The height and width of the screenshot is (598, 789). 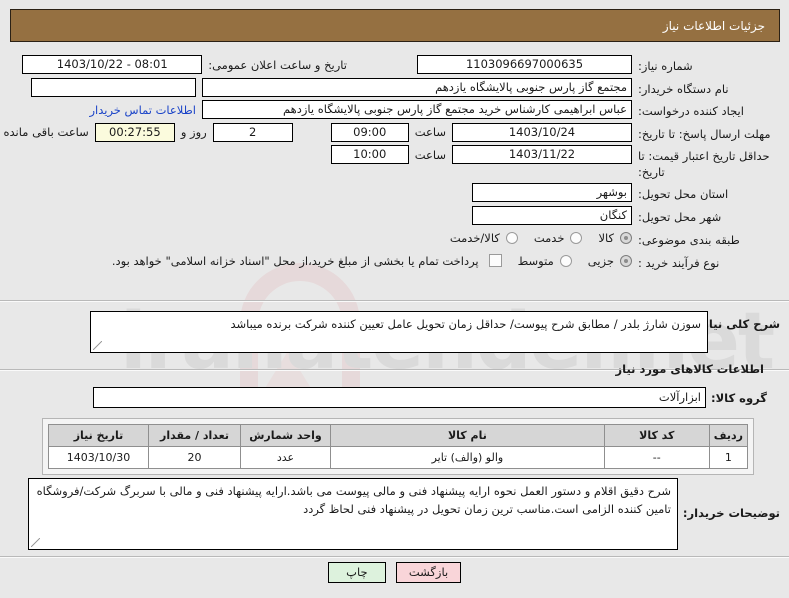 What do you see at coordinates (252, 132) in the screenshot?
I see `remaining-days-input: 2` at bounding box center [252, 132].